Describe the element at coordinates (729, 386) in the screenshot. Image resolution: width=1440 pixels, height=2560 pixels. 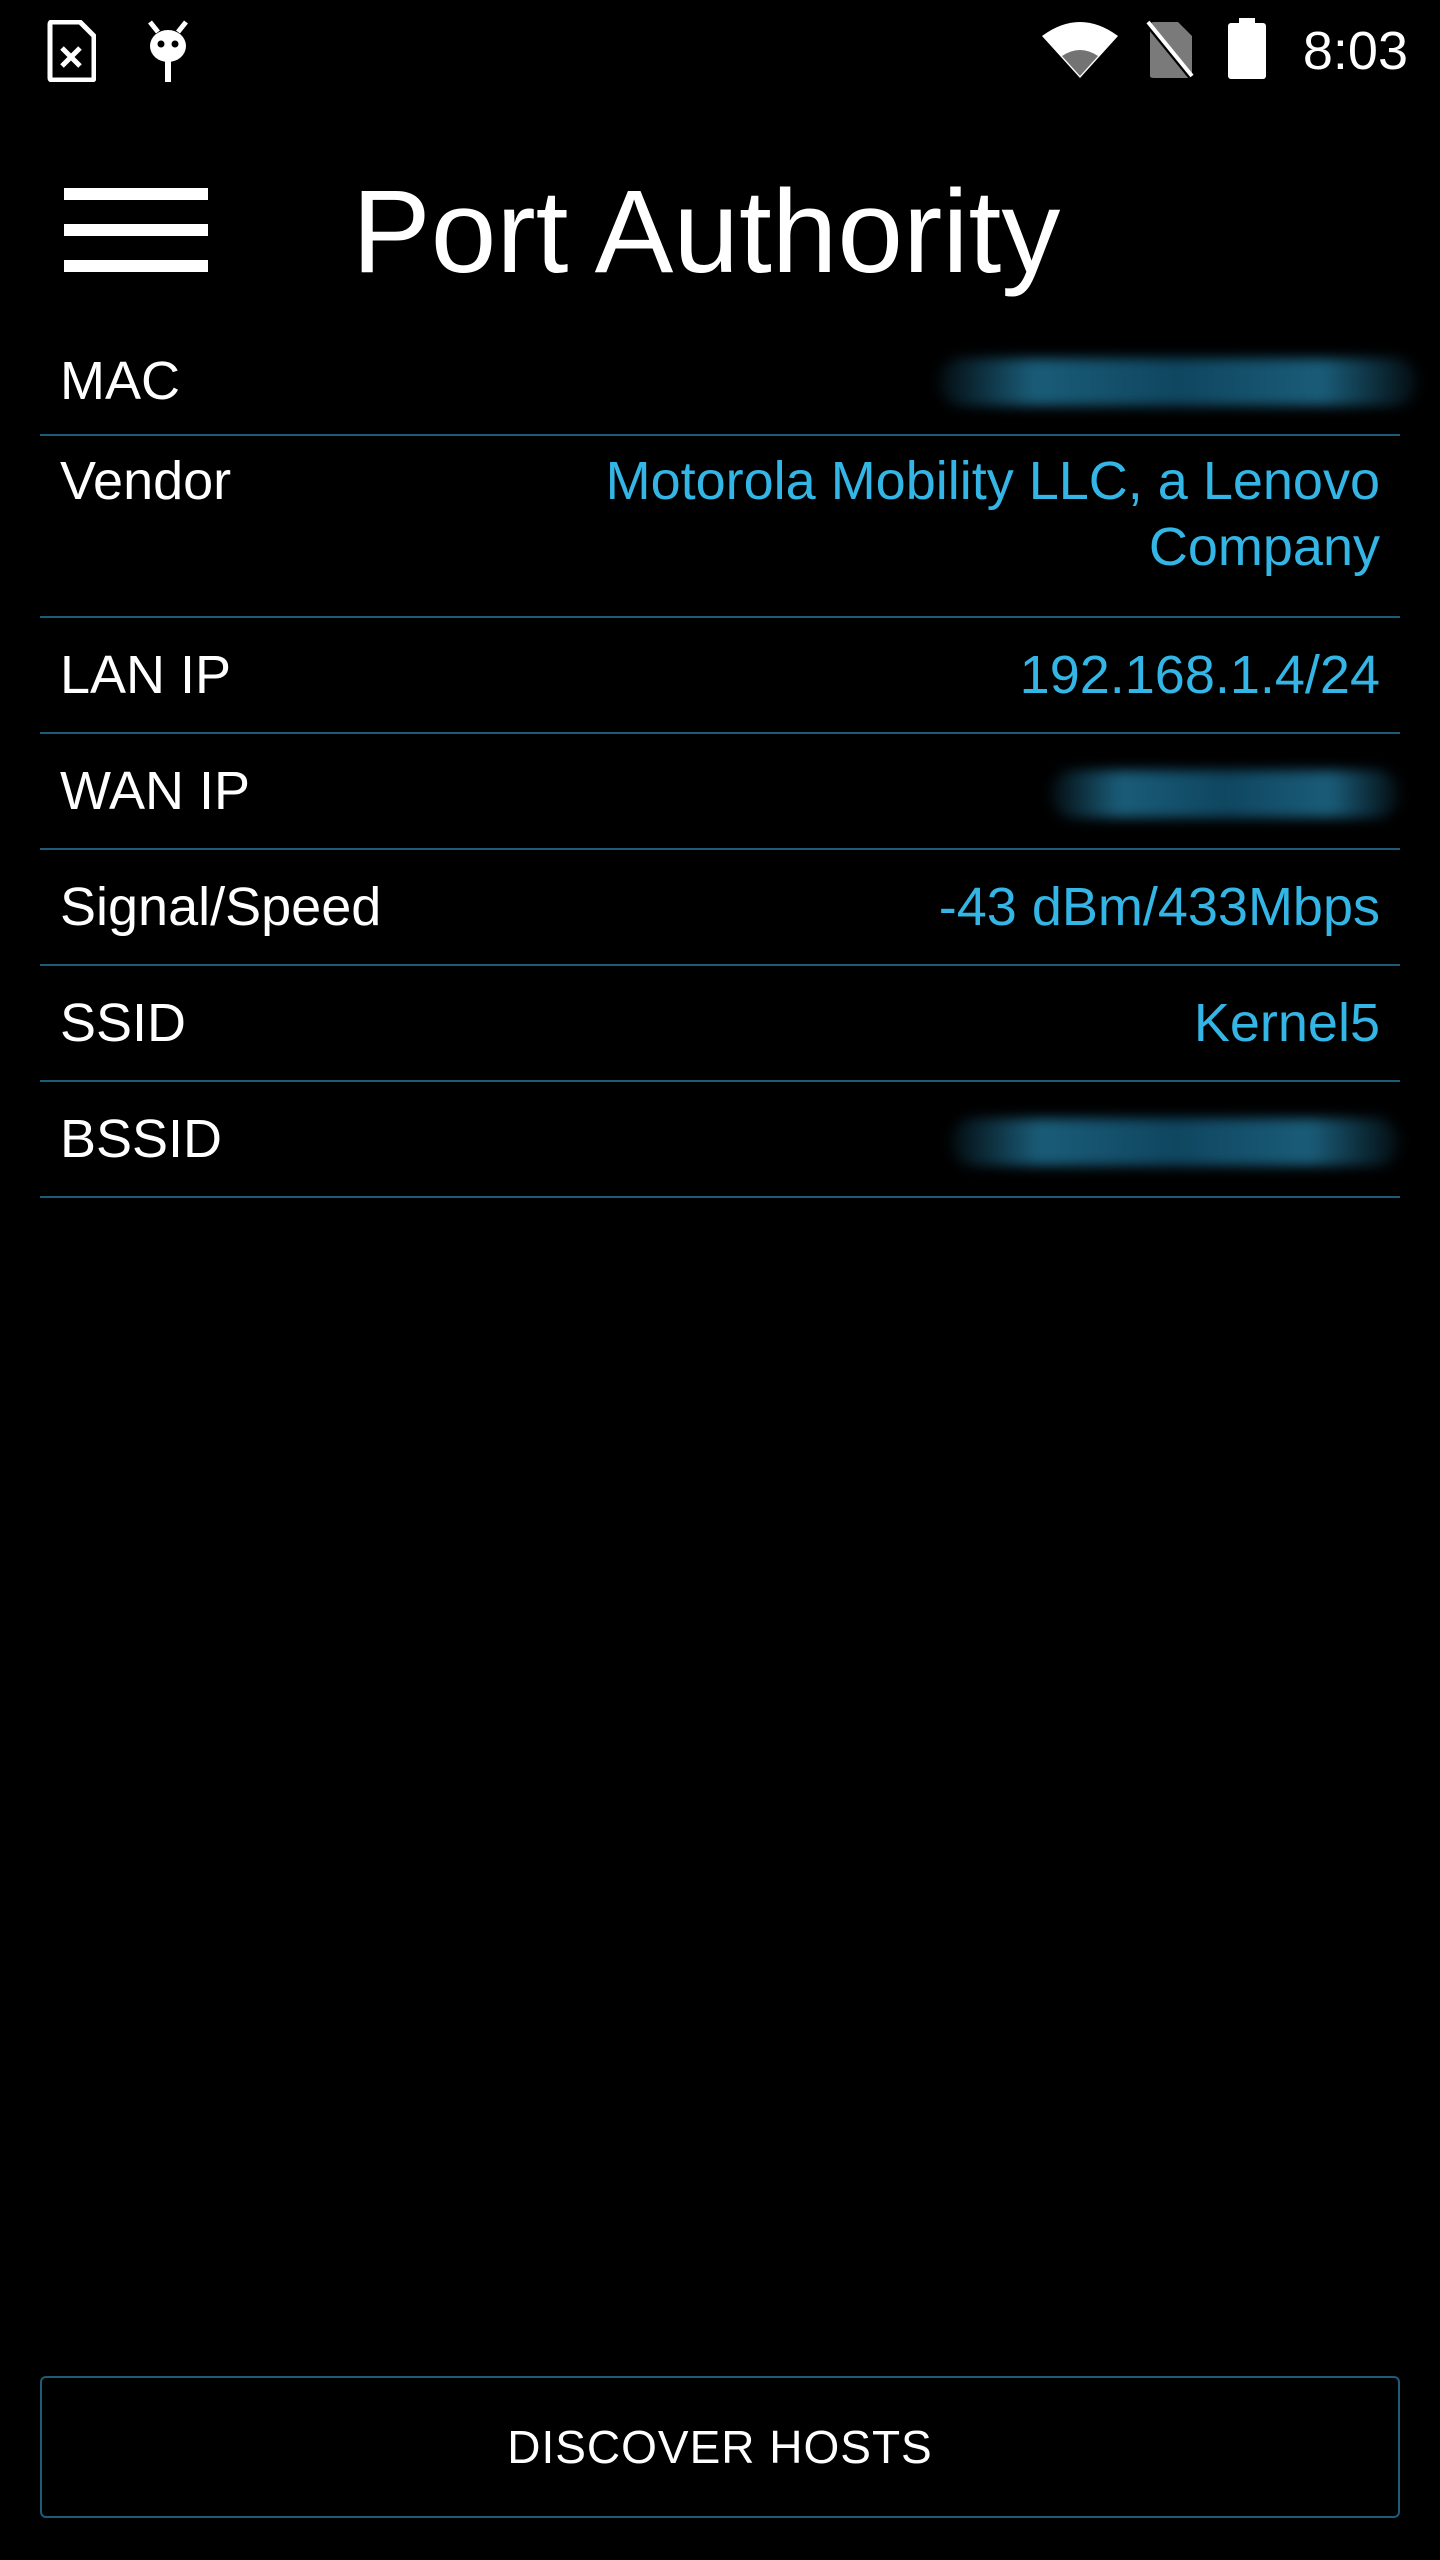
I see `info-row-mac: MAC` at that location.